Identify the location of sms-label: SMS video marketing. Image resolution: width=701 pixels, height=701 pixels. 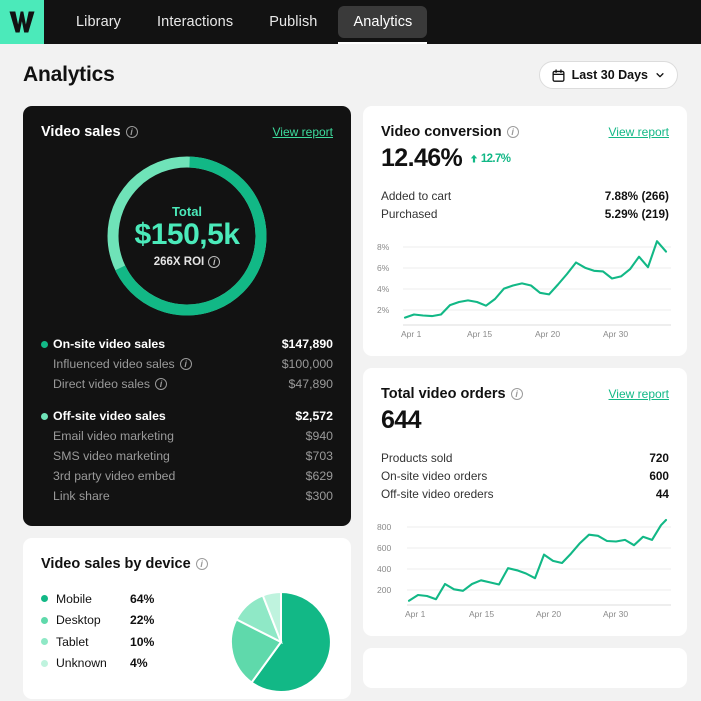
(111, 456).